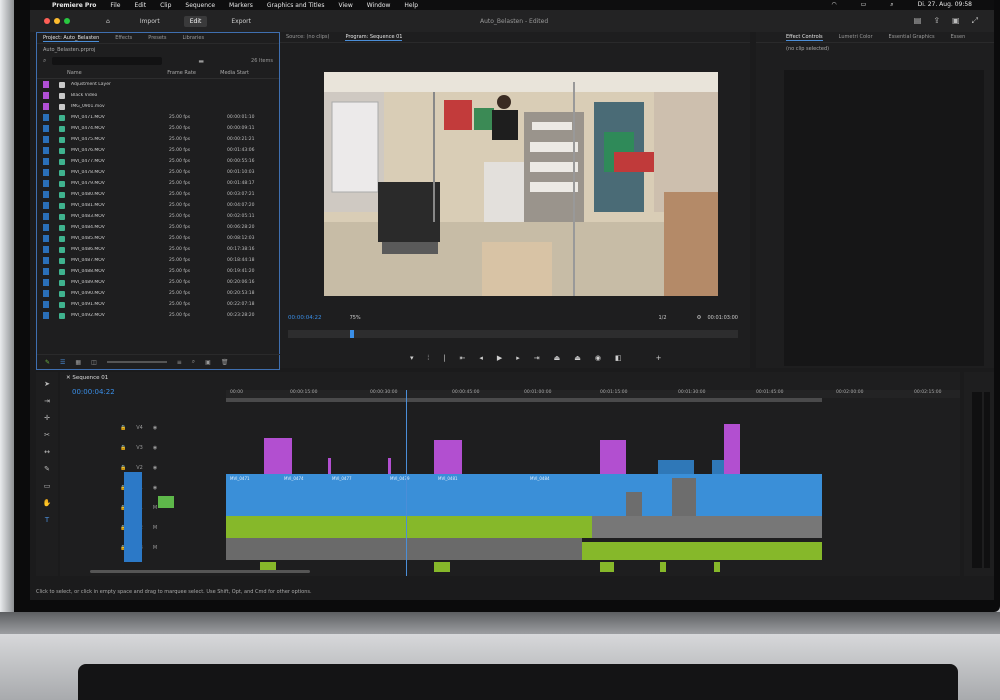  I want to click on tab-source: Source: (no clips), so click(307, 37).